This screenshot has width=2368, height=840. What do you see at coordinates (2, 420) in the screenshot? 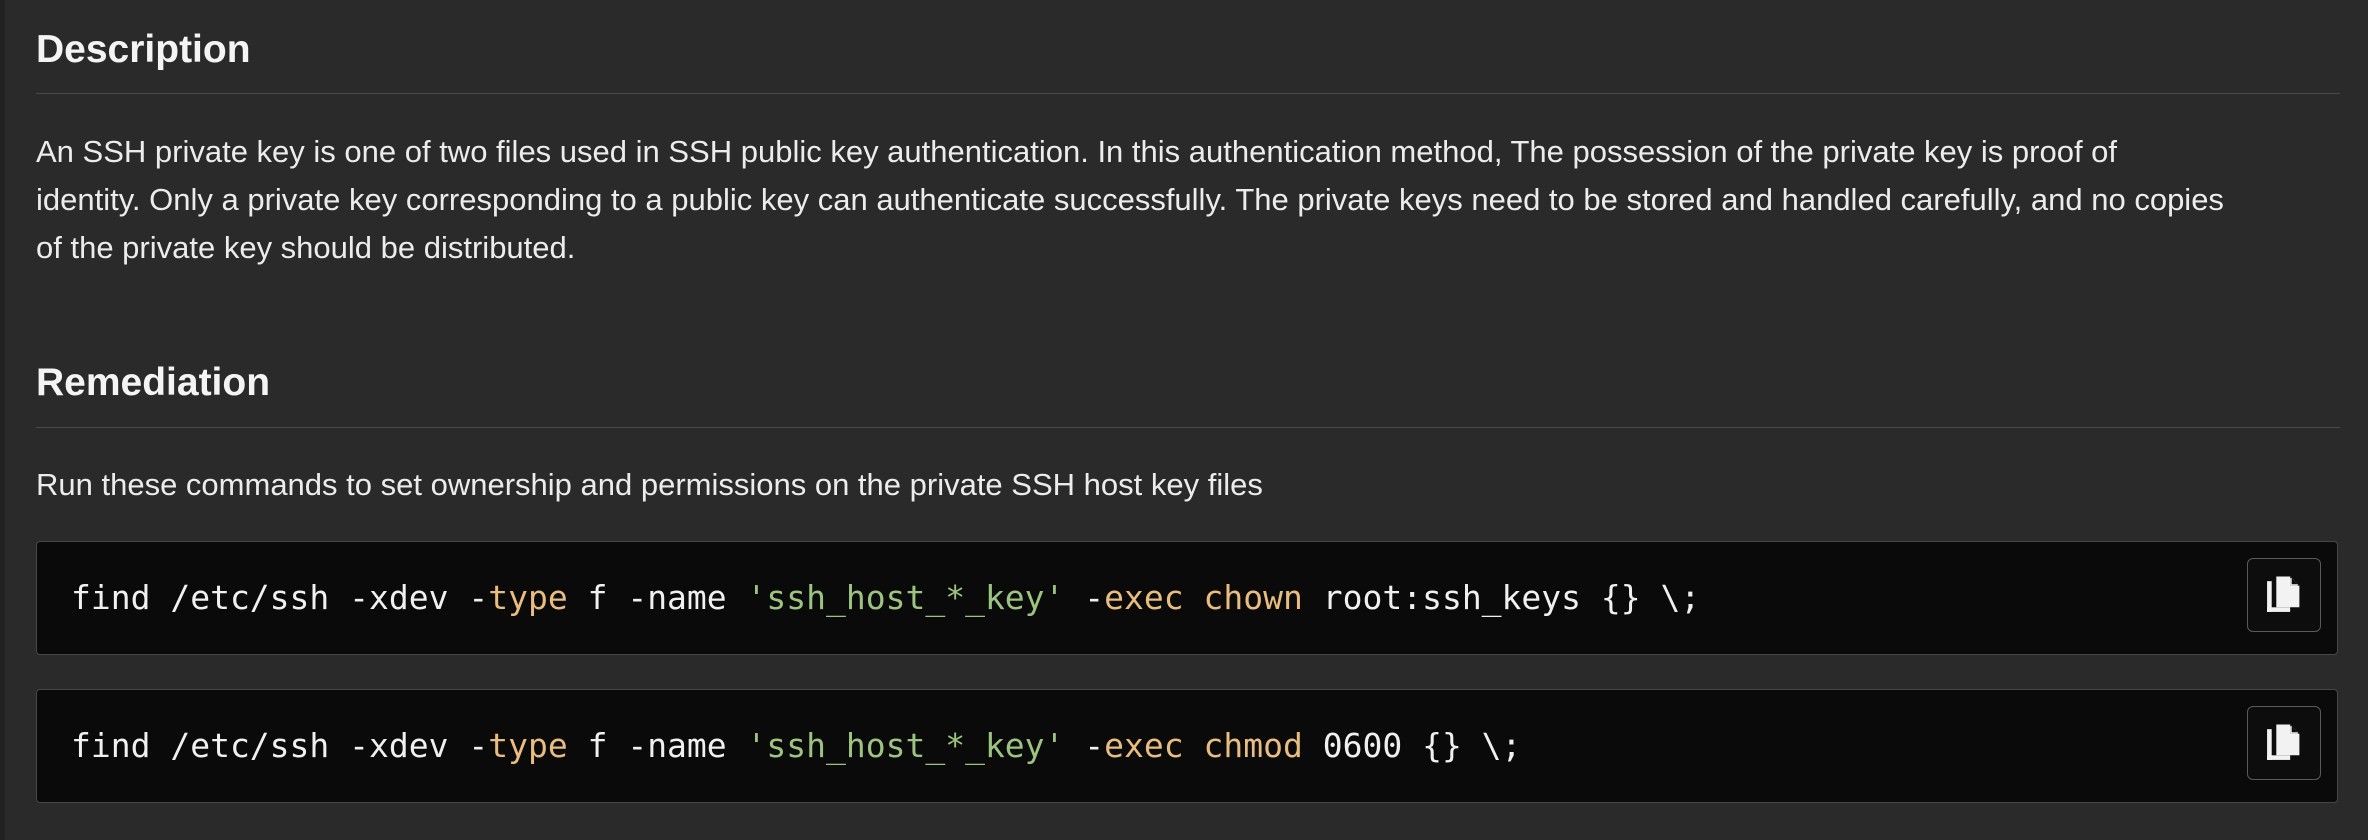
I see `left-edge-divider` at bounding box center [2, 420].